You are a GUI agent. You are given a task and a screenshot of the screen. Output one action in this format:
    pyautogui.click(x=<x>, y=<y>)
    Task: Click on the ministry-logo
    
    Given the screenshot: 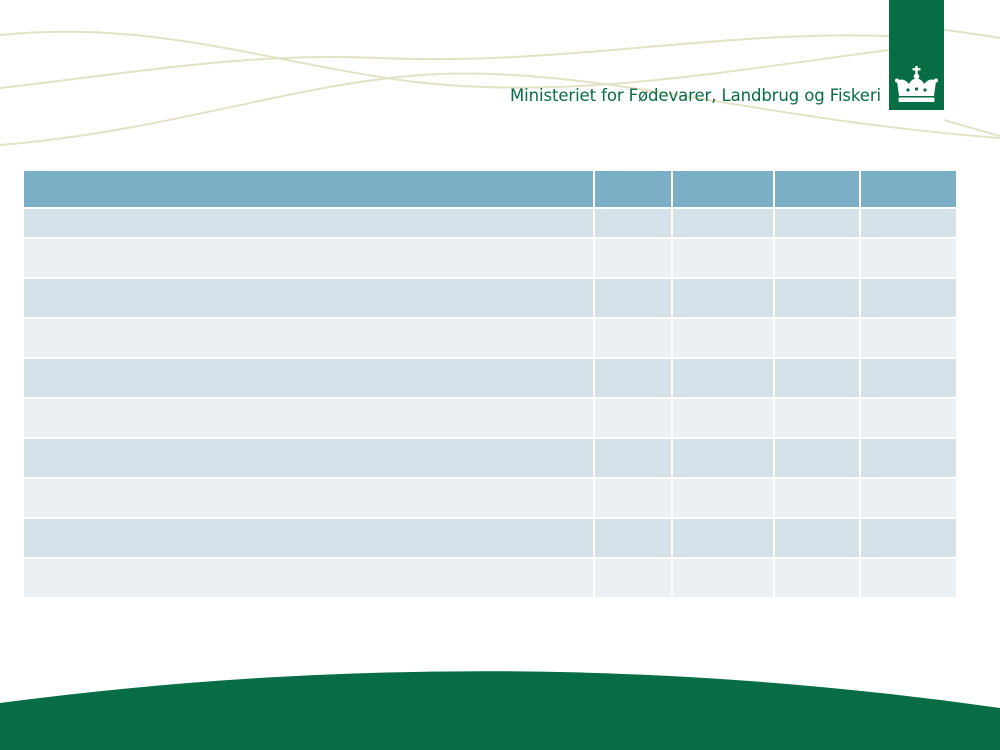 What is the action you would take?
    pyautogui.click(x=916, y=55)
    